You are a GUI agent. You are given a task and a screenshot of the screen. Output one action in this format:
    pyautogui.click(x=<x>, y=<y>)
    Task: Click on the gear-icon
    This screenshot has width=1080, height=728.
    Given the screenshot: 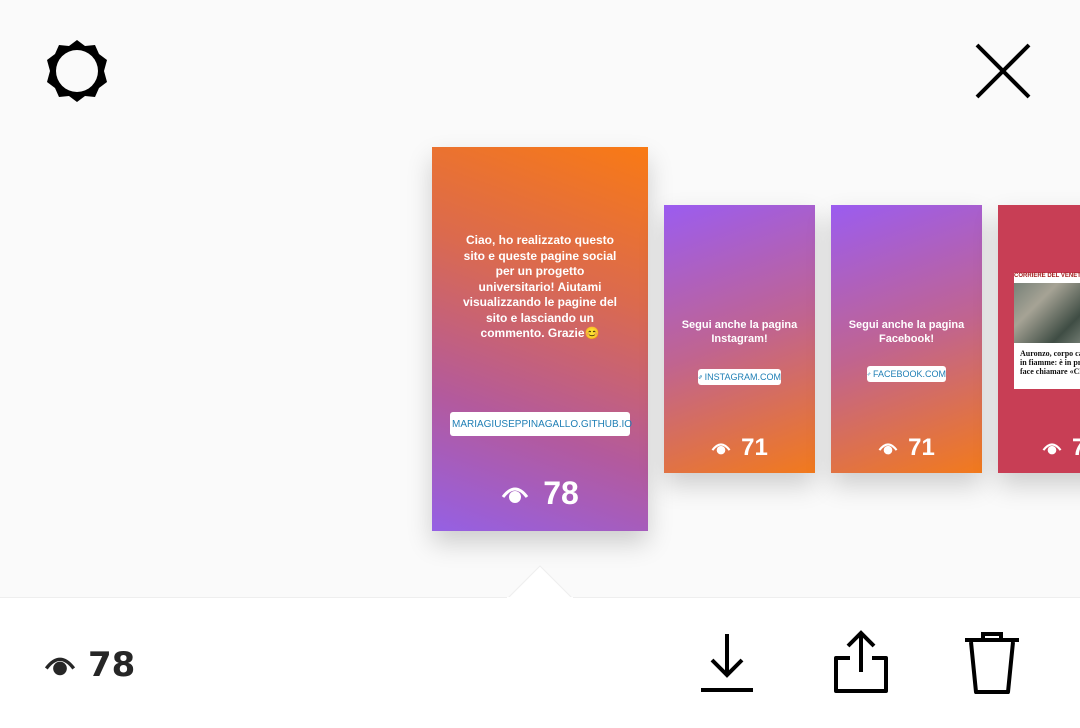 What is the action you would take?
    pyautogui.click(x=77, y=71)
    